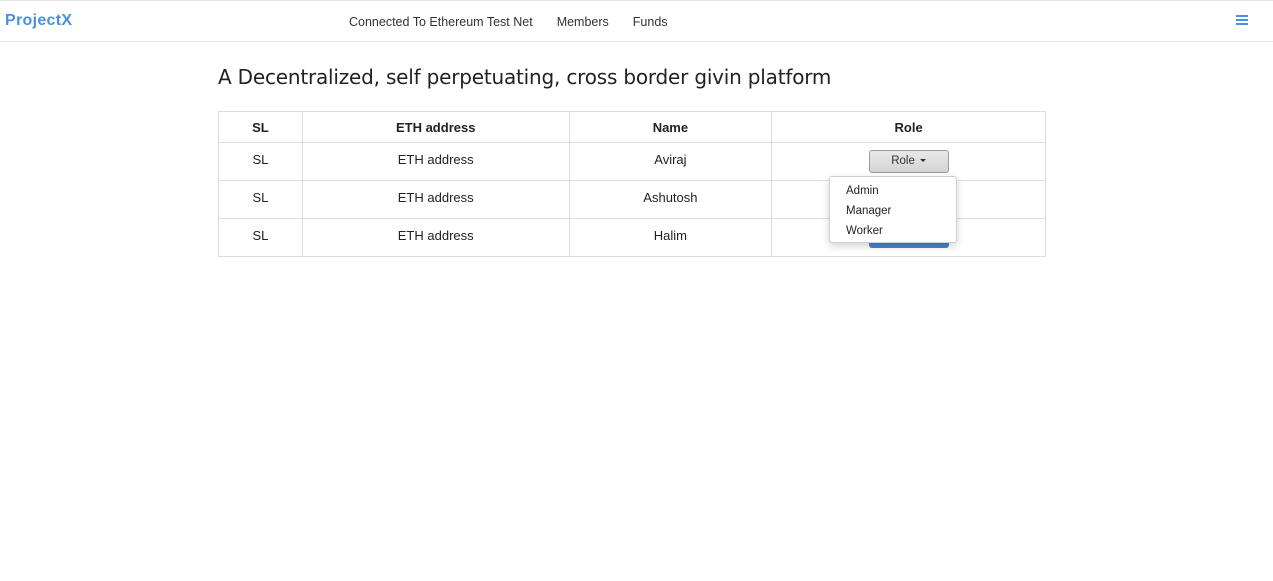  What do you see at coordinates (893, 232) in the screenshot?
I see `dropdown-item-worker: Worker` at bounding box center [893, 232].